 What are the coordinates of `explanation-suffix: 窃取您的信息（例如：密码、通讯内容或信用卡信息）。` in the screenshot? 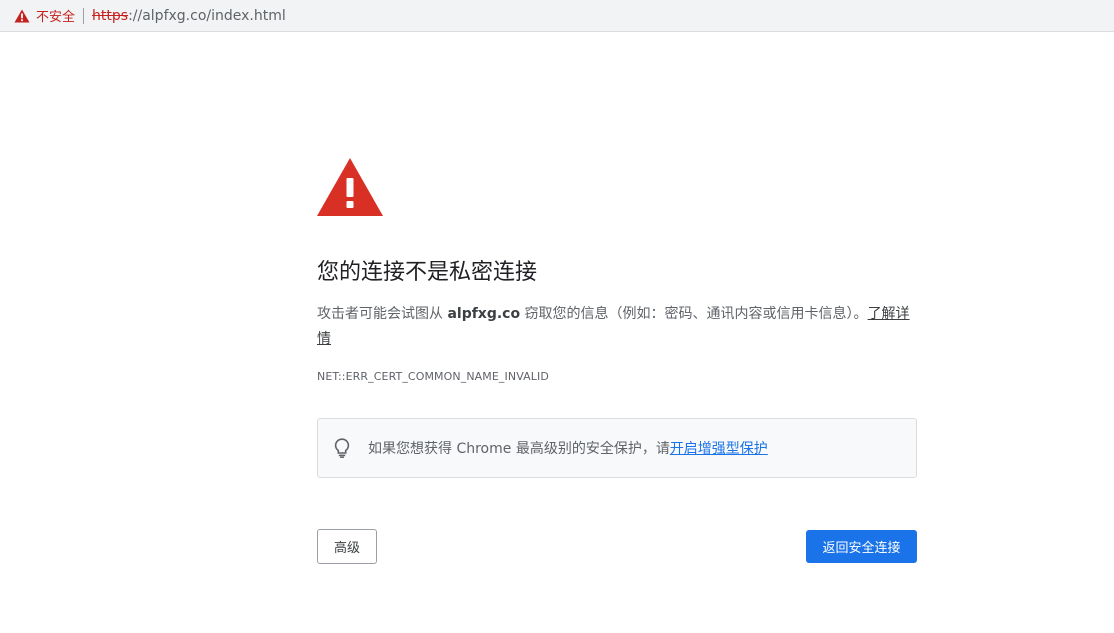 It's located at (694, 314).